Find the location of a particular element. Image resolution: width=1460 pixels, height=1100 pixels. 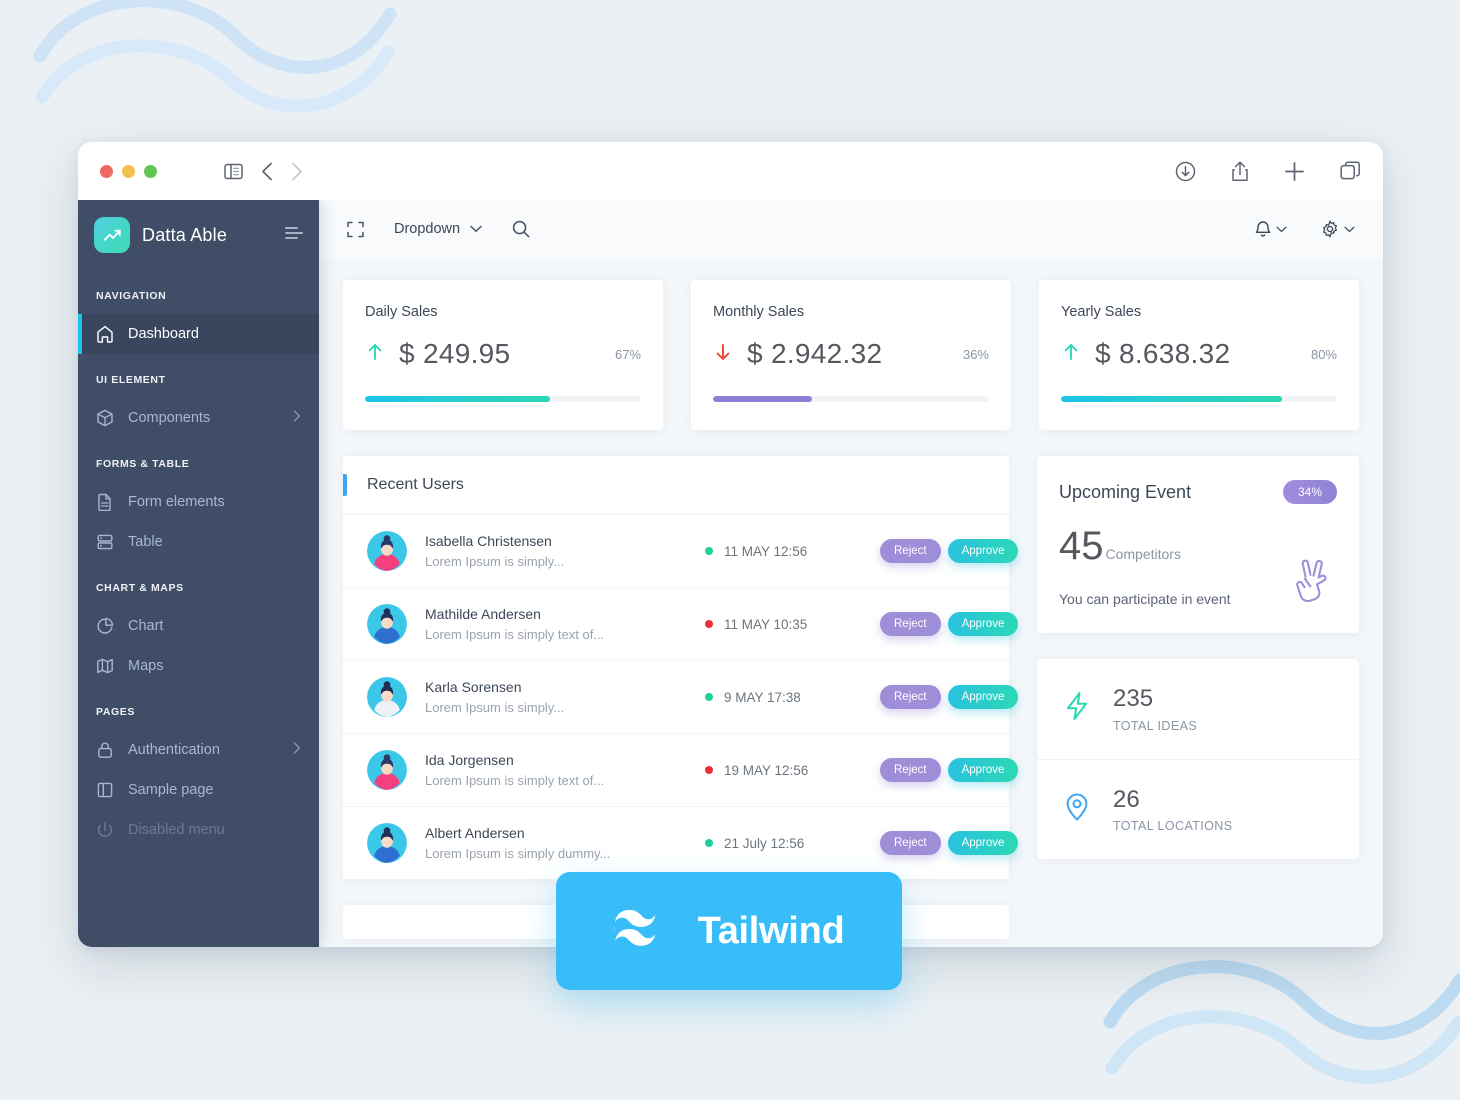

traffic-lights is located at coordinates (128, 171).